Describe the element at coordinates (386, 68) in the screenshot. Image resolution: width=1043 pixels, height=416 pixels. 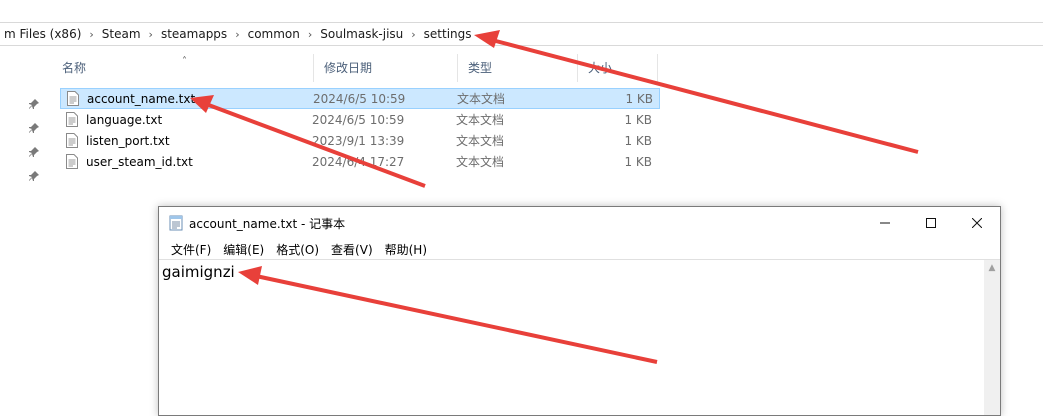
I see `column-header-date: 修改日期` at that location.